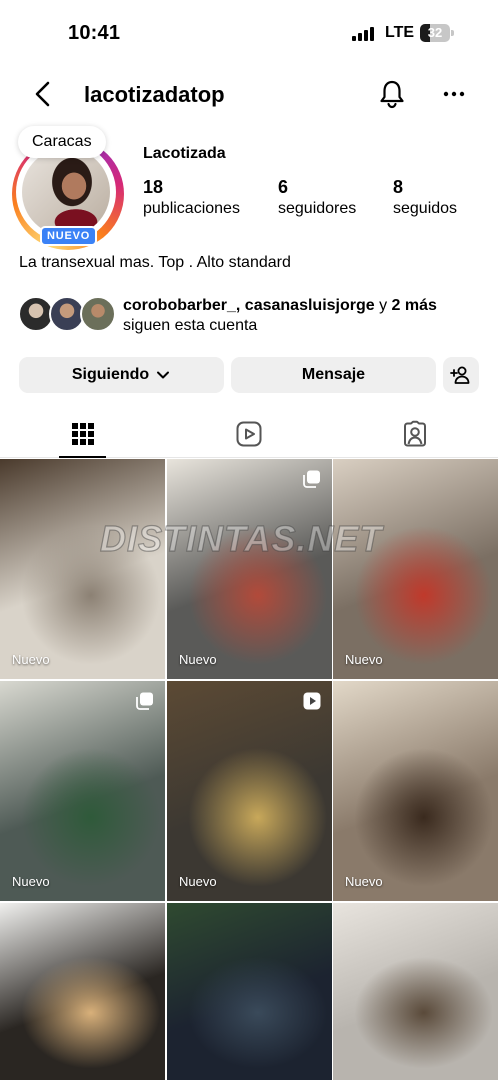 The height and width of the screenshot is (1080, 498). What do you see at coordinates (414, 305) in the screenshot?
I see `mutual-followers-more: 2 más` at bounding box center [414, 305].